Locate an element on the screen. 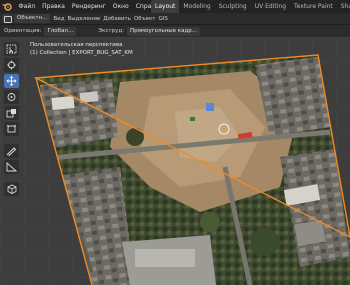 The image size is (350, 285). transform-tool-button is located at coordinates (11, 129).